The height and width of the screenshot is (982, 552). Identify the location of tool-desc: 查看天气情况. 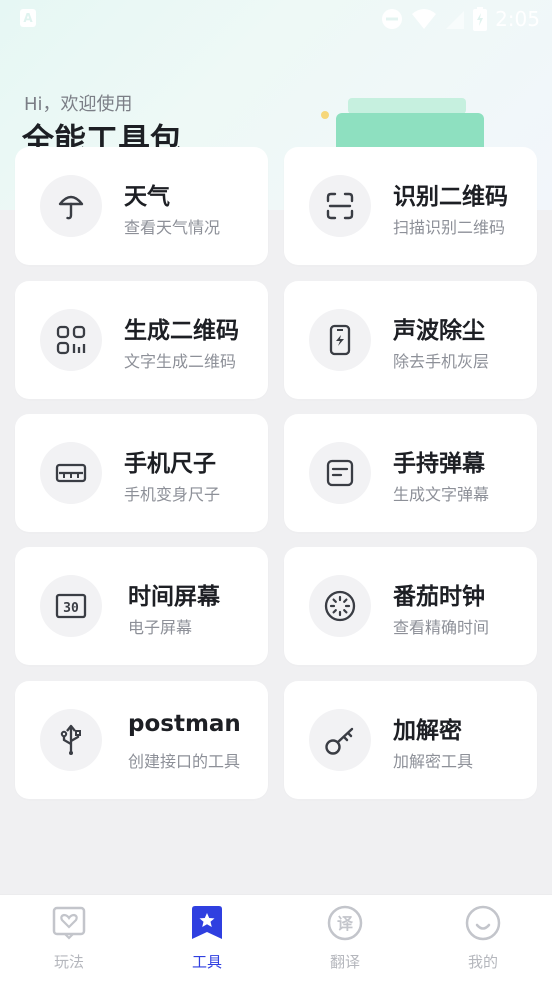
(172, 227).